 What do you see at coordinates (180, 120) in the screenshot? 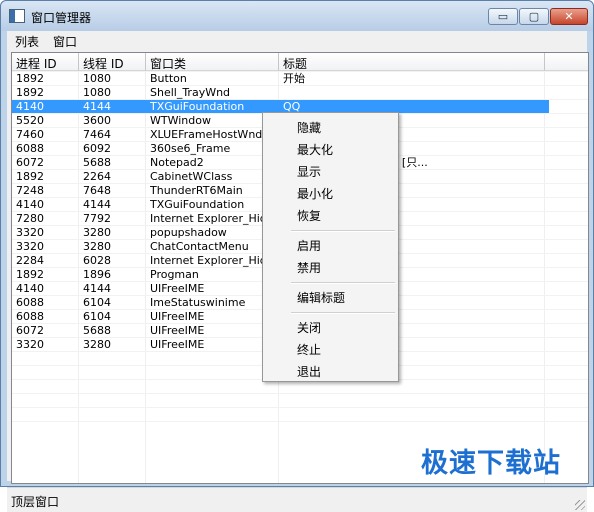
I see `cell-class: WTWindow` at bounding box center [180, 120].